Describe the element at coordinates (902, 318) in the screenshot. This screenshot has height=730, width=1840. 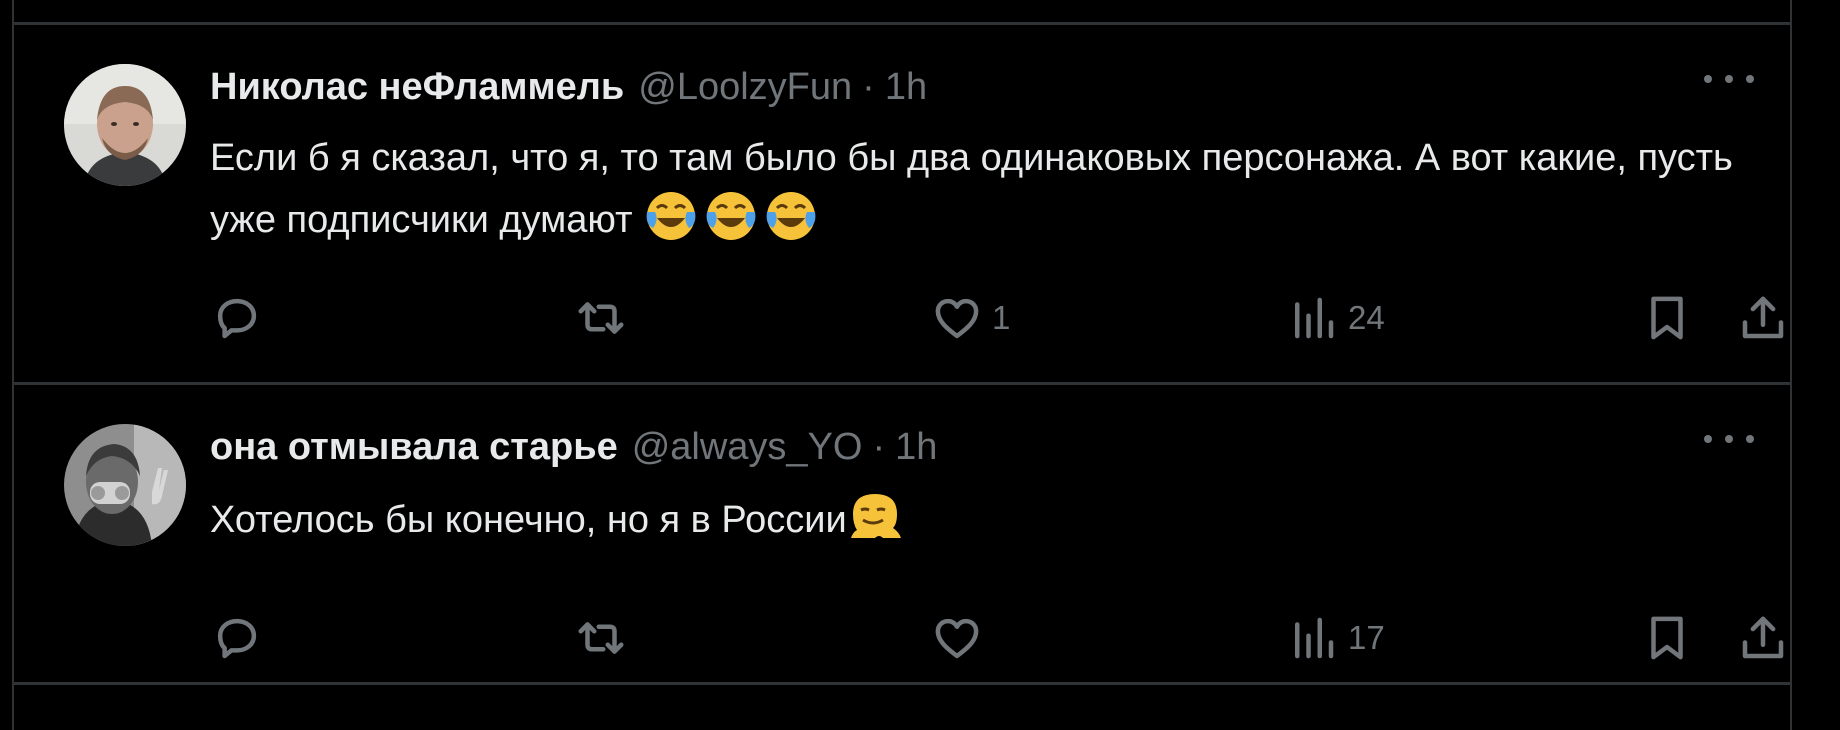
I see `tweet-actions: 1 24` at that location.